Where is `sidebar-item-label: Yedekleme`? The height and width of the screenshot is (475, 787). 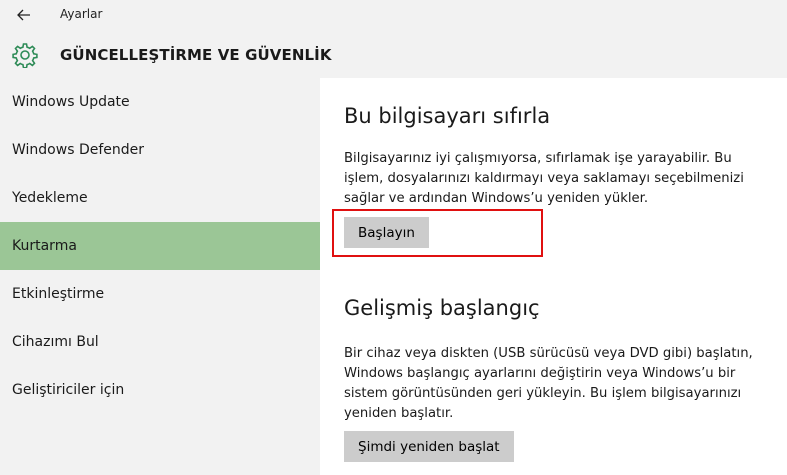
sidebar-item-label: Yedekleme is located at coordinates (50, 198).